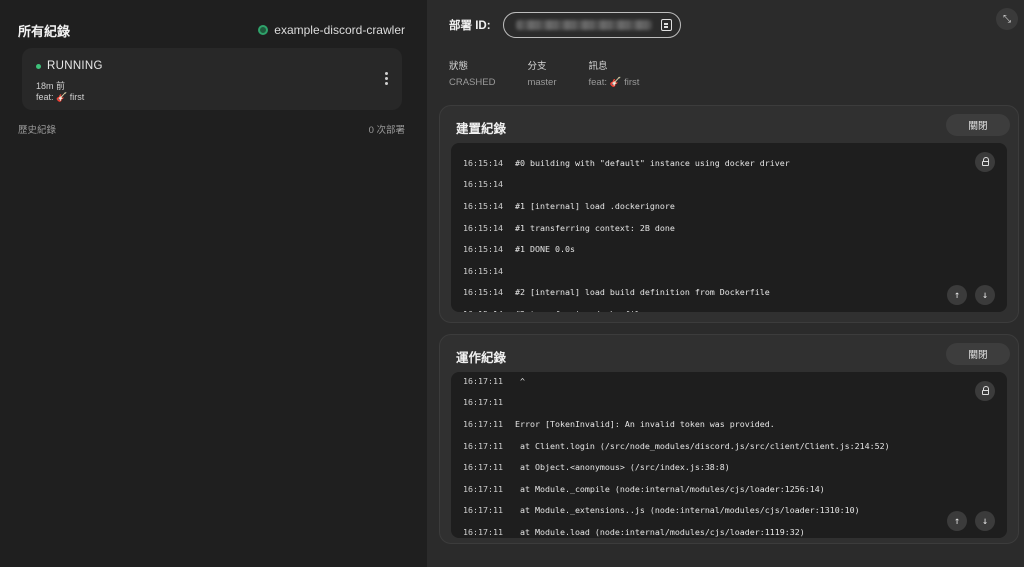 The width and height of the screenshot is (1024, 567). I want to click on meta-status: 狀態 CRASHED, so click(472, 73).